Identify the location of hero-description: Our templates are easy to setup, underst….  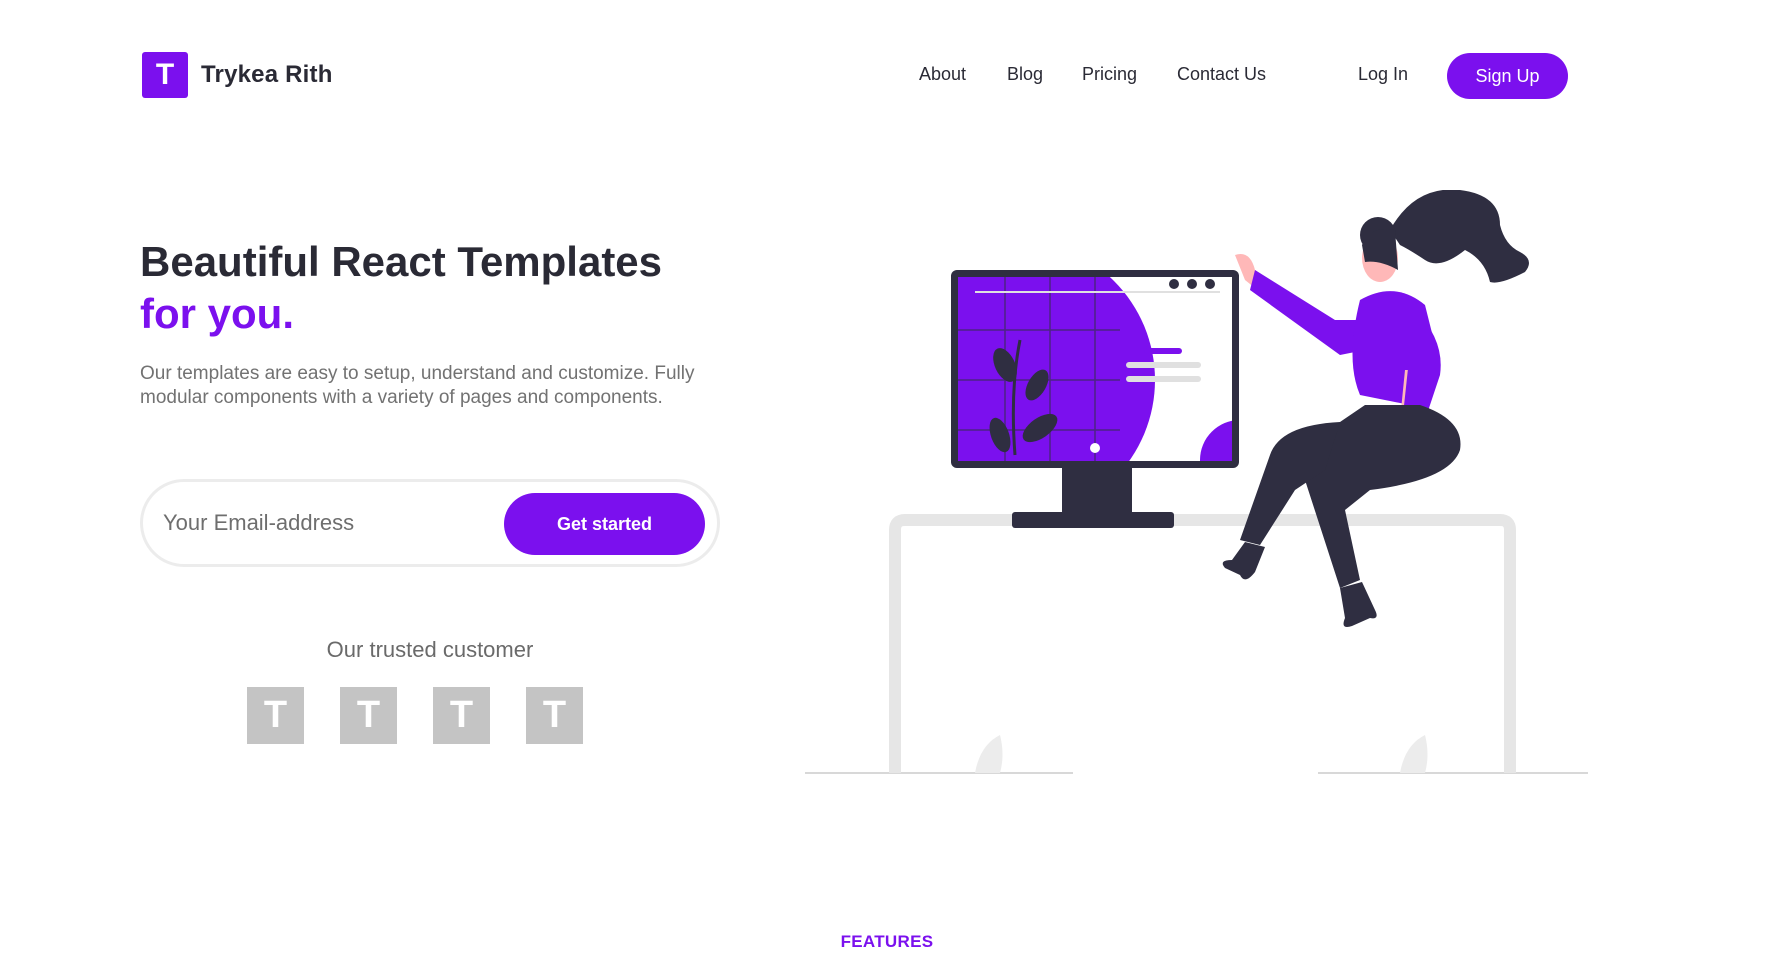
(417, 385).